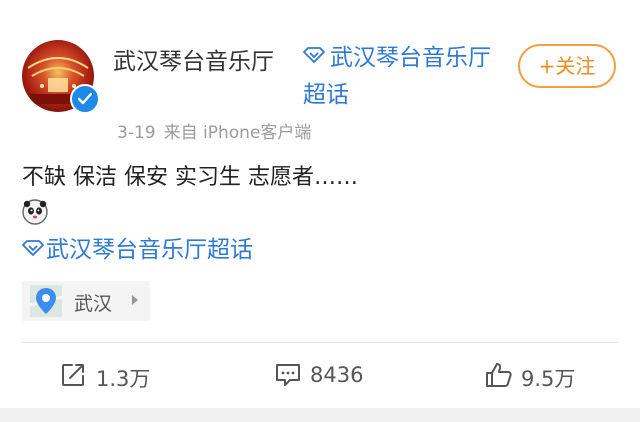 The width and height of the screenshot is (640, 422). What do you see at coordinates (499, 375) in the screenshot?
I see `thumbs-up-icon` at bounding box center [499, 375].